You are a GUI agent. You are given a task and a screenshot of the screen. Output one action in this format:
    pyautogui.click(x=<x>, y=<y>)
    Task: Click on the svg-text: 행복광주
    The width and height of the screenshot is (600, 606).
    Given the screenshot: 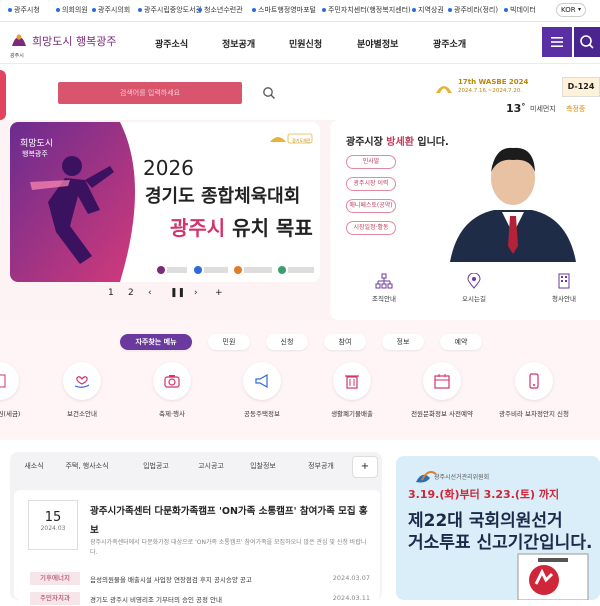 What is the action you would take?
    pyautogui.click(x=35, y=153)
    